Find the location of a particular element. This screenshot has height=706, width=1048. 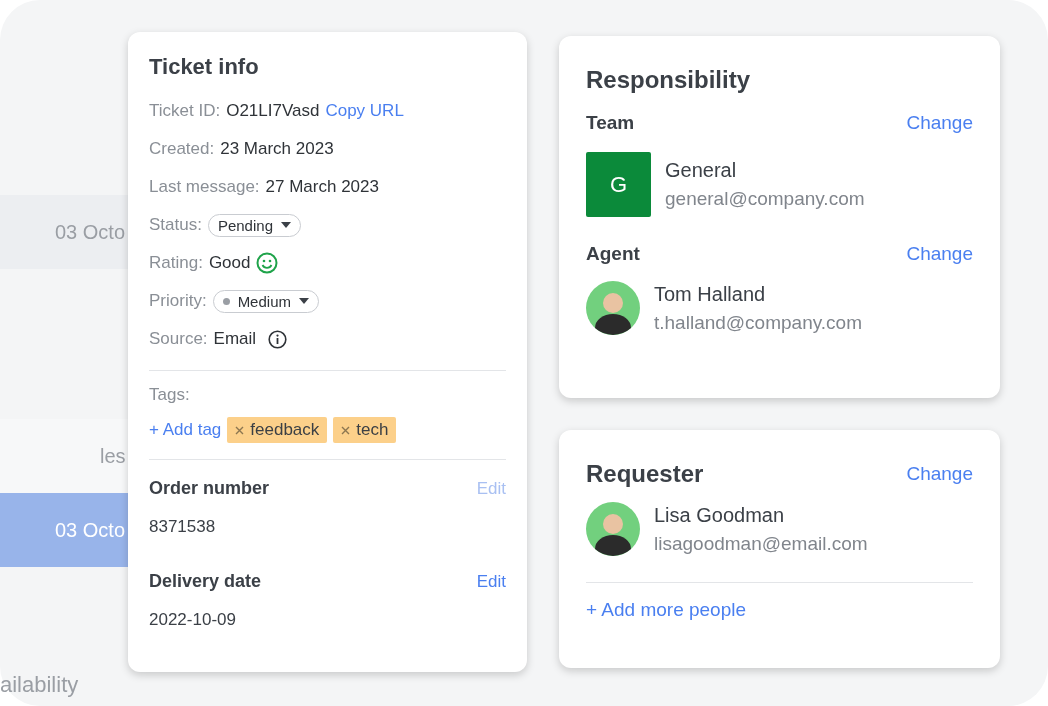

availability-label: ailability is located at coordinates (40, 685).